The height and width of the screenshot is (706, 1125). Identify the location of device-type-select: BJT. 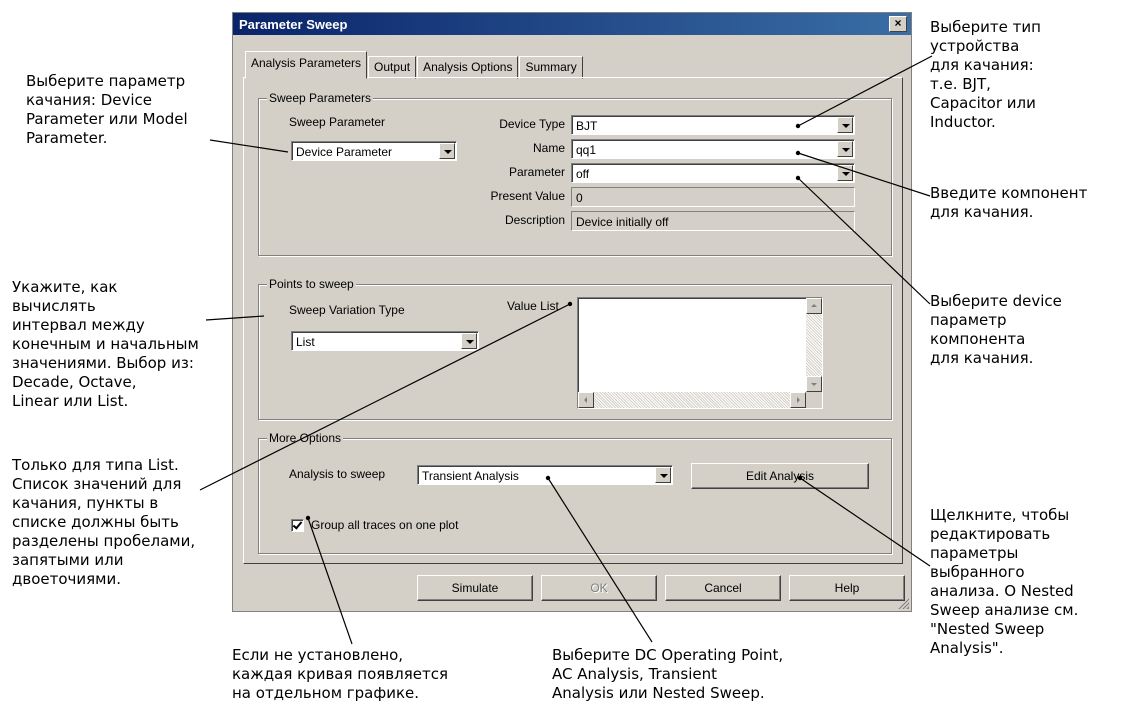
(713, 125).